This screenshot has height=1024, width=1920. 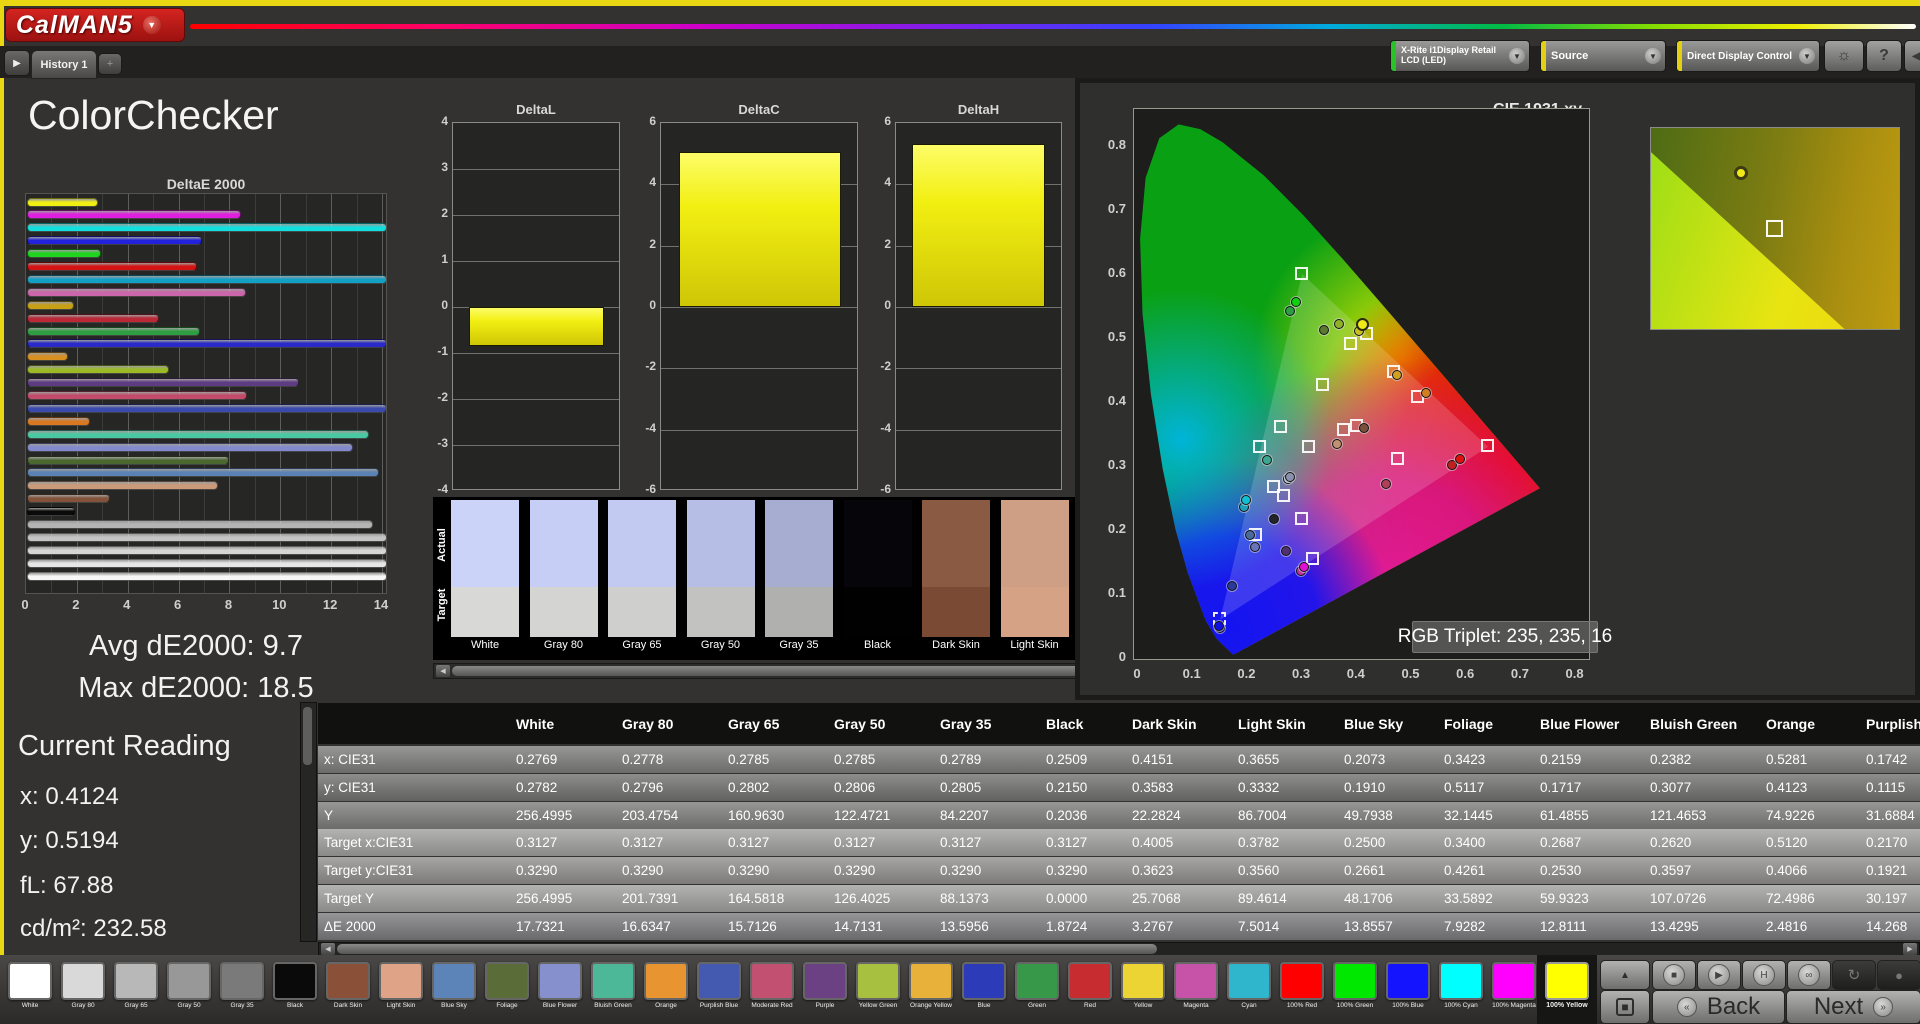 What do you see at coordinates (1884, 56) in the screenshot?
I see `help-button: ?` at bounding box center [1884, 56].